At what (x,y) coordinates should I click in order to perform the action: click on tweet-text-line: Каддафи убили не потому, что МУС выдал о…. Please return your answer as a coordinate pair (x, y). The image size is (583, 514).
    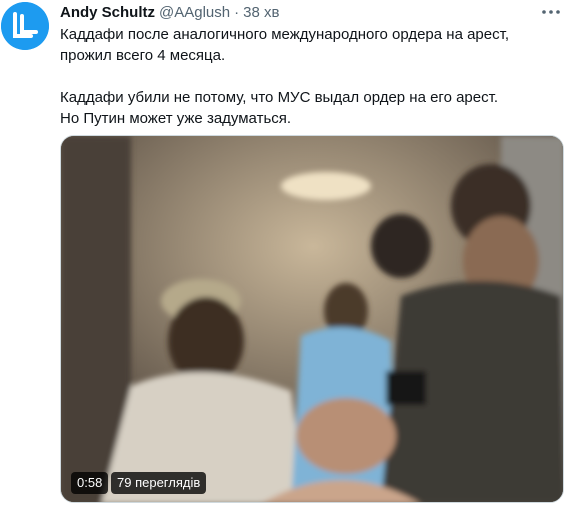
    Looking at the image, I should click on (279, 97).